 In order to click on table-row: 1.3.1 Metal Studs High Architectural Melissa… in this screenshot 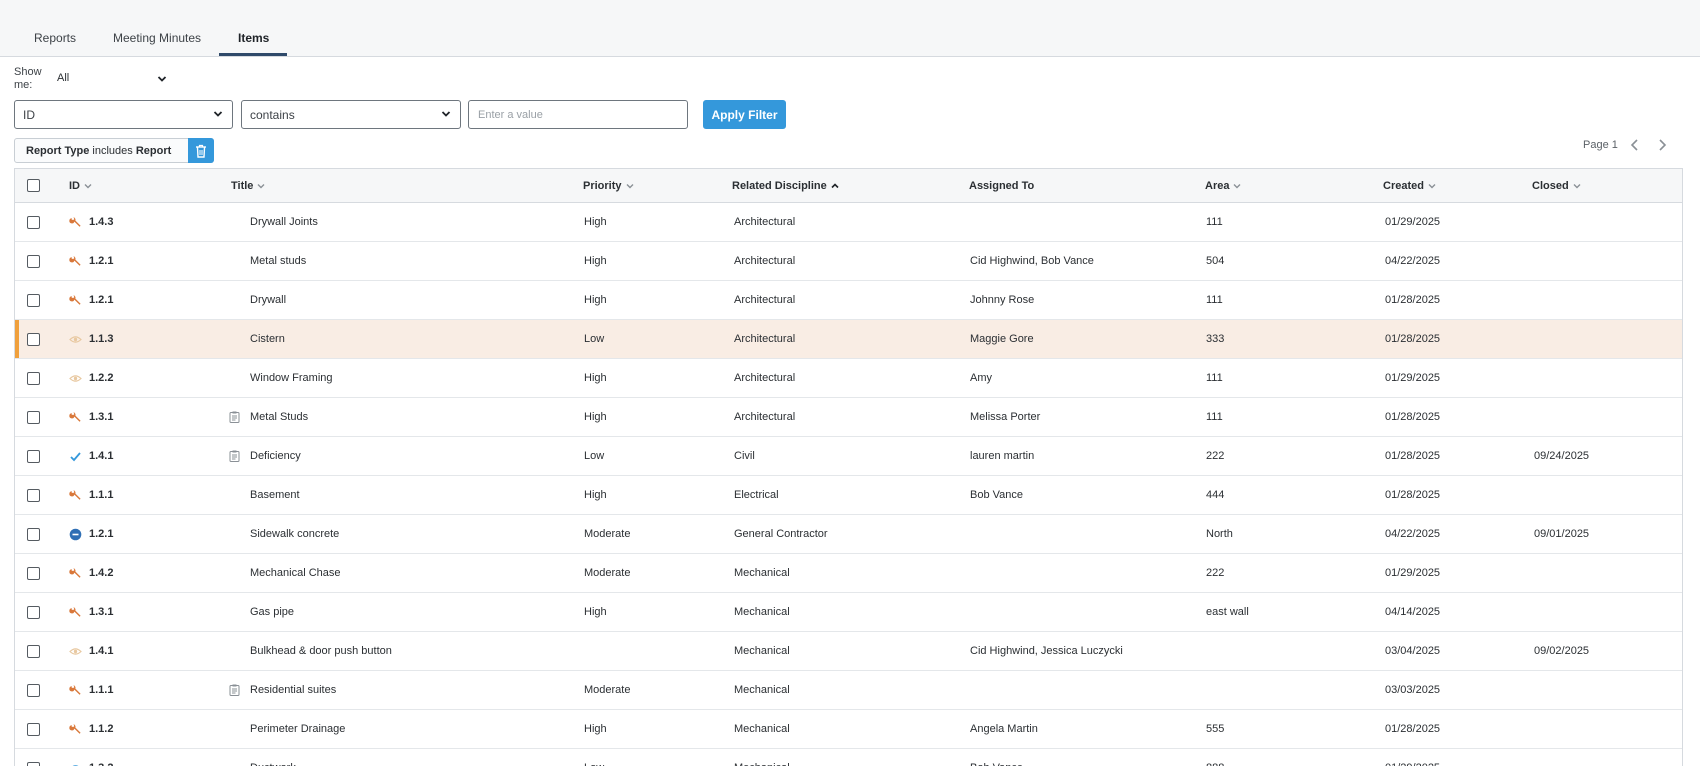, I will do `click(848, 417)`.